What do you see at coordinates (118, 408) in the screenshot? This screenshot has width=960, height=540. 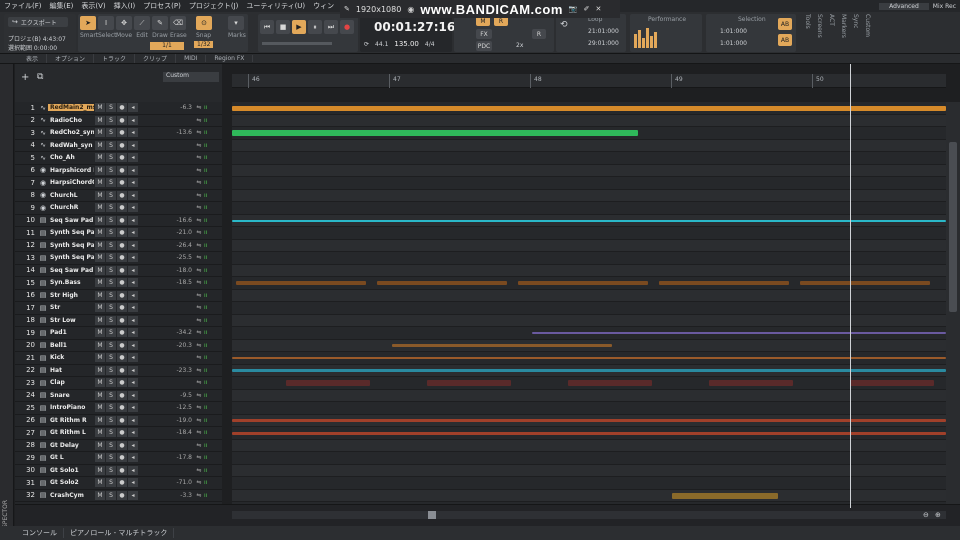 I see `track-row: 25 ▤ IntroPiano M S ● ◂ -12.5 ⇋ ıı` at bounding box center [118, 408].